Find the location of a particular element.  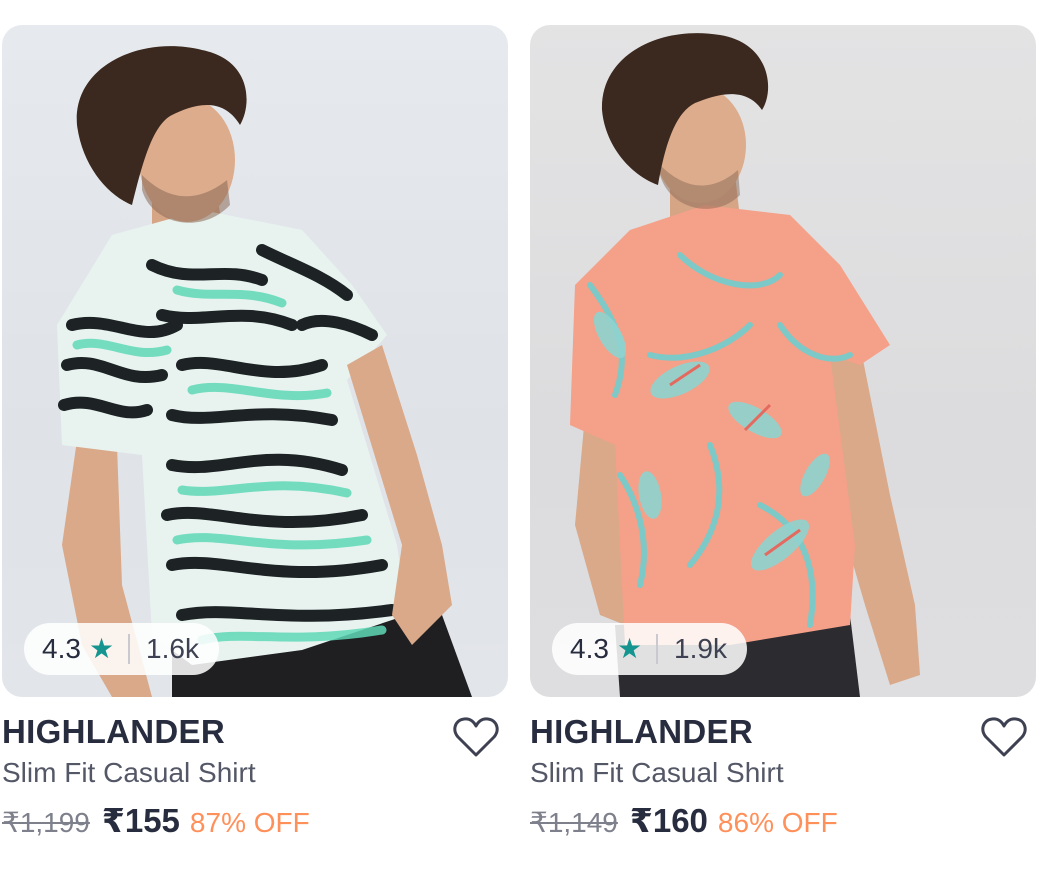

price-row: ₹1,149 ₹160 86% OFF is located at coordinates (684, 820).